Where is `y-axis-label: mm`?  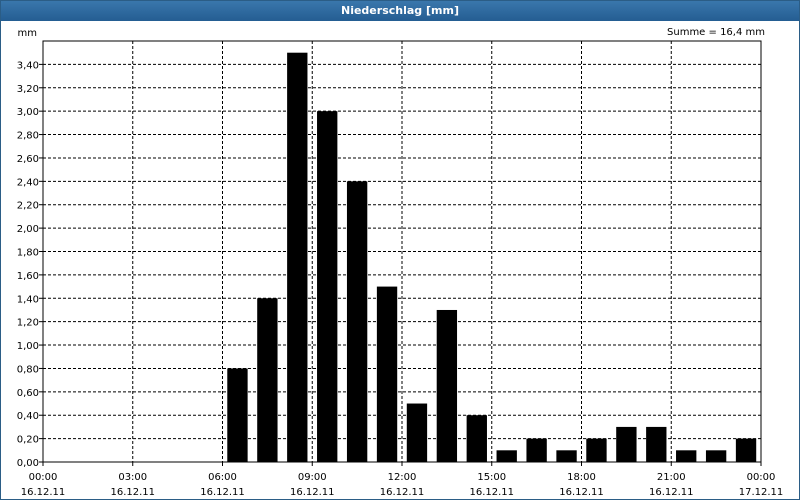 y-axis-label: mm is located at coordinates (27, 33).